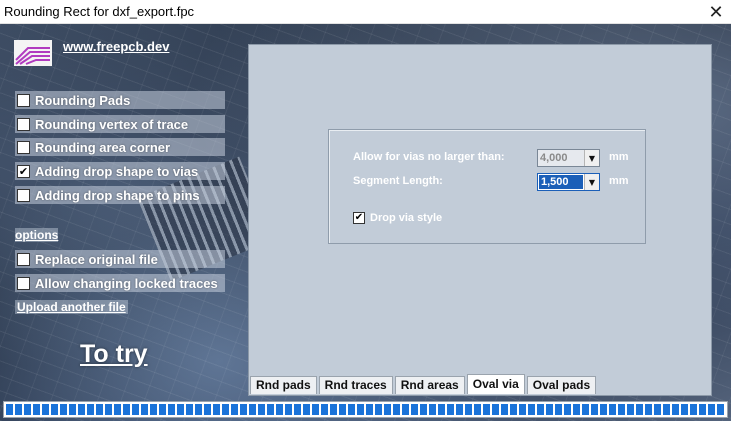 This screenshot has width=731, height=421. What do you see at coordinates (283, 385) in the screenshot?
I see `tab-rnd-pads: Rnd pads` at bounding box center [283, 385].